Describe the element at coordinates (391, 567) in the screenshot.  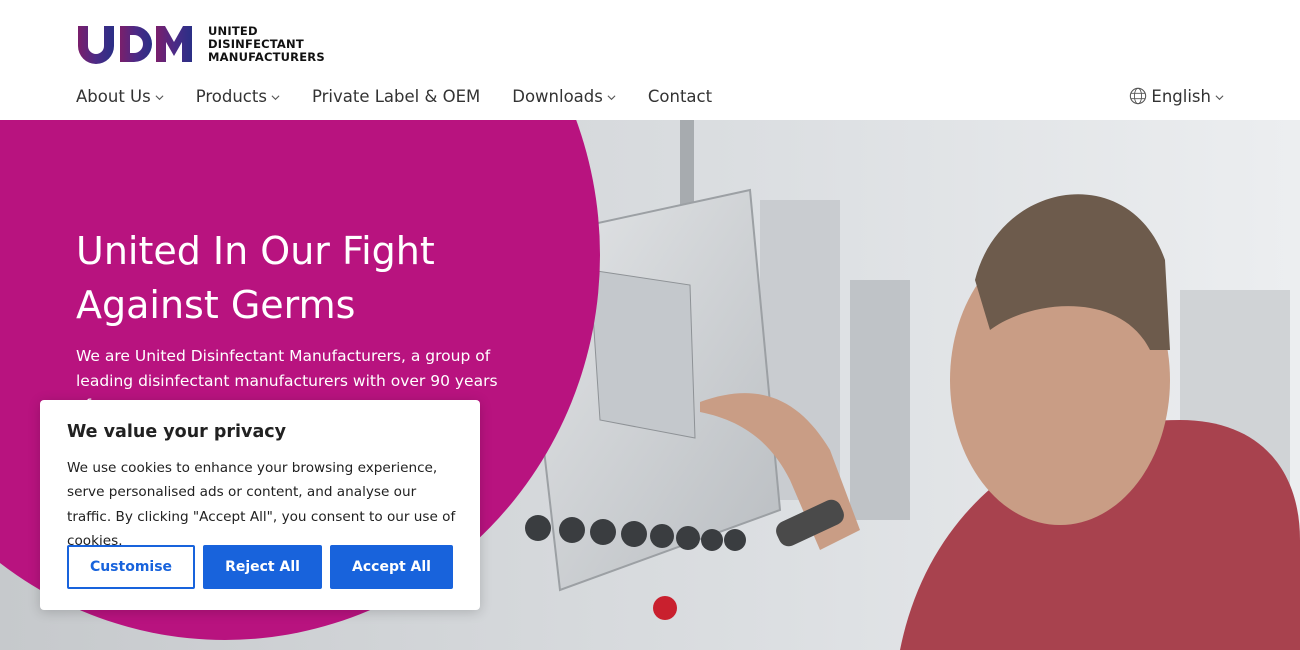
I see `accept-all-button: Accept All` at that location.